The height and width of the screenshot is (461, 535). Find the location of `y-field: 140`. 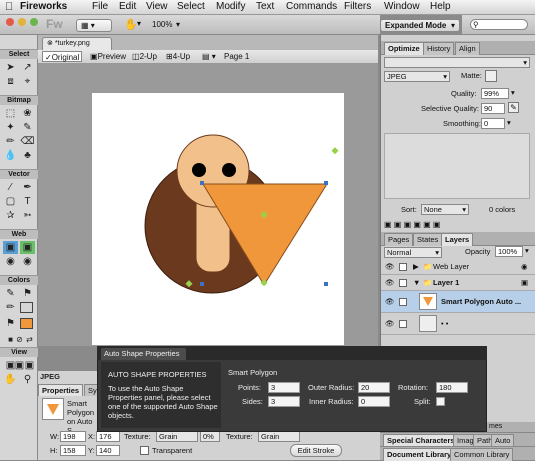

y-field: 140 is located at coordinates (108, 450).